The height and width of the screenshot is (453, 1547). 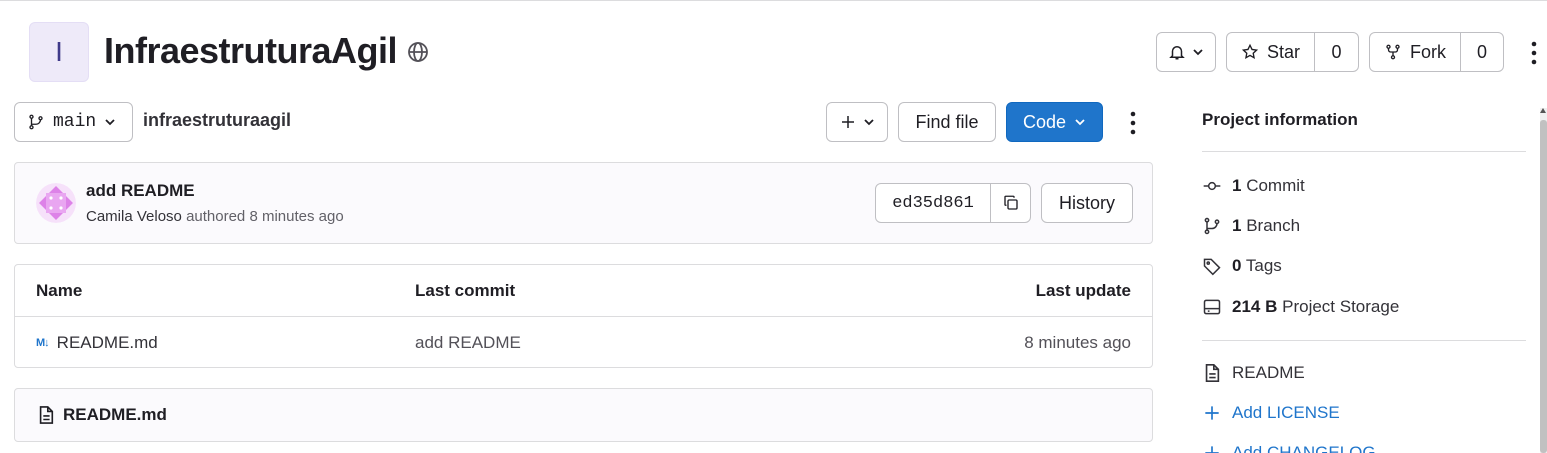 What do you see at coordinates (296, 216) in the screenshot?
I see `commit-time: 8 minutes ago` at bounding box center [296, 216].